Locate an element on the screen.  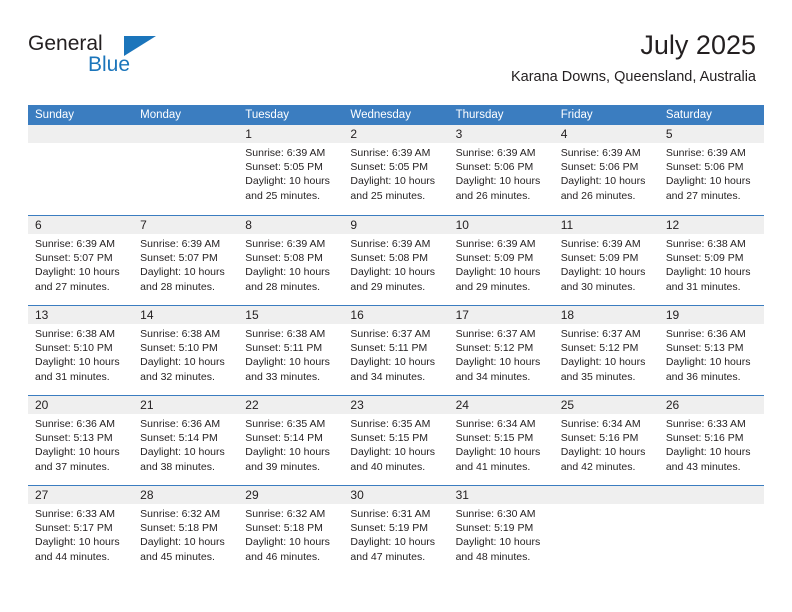
day-number-band: 30 is located at coordinates (396, 495).